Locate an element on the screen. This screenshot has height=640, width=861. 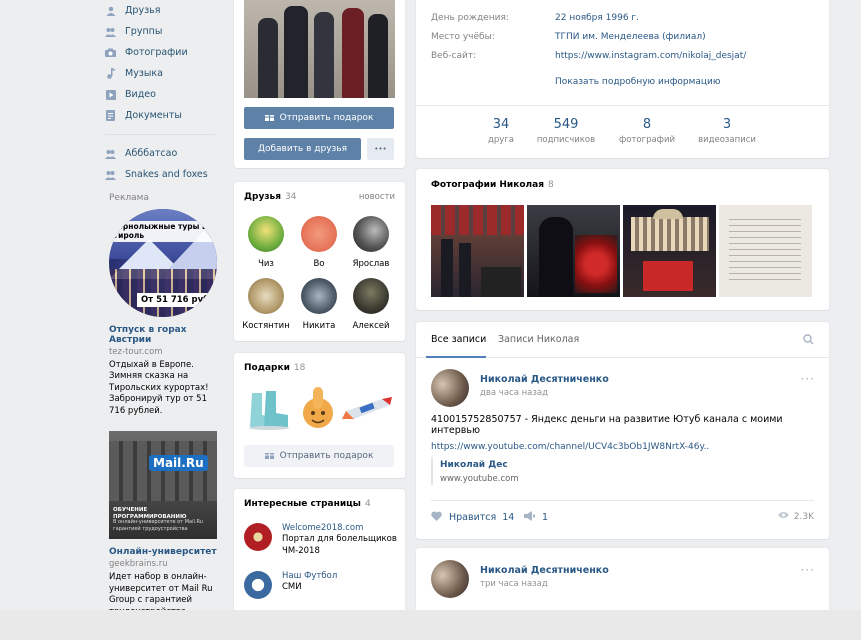
friend-item: Во is located at coordinates (319, 242).